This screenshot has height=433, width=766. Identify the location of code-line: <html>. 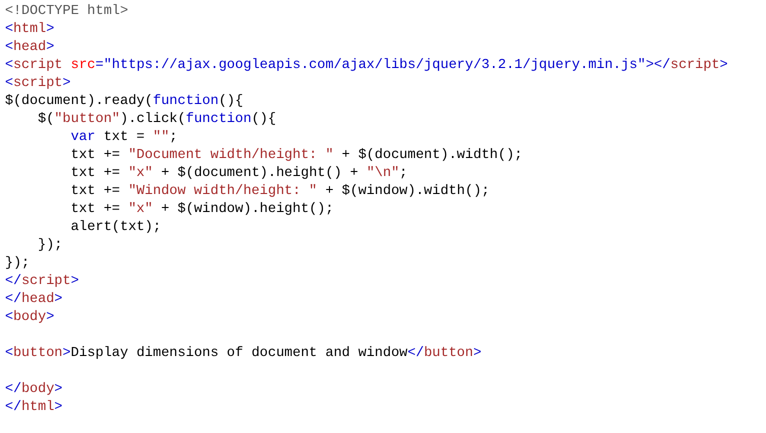
(29, 30).